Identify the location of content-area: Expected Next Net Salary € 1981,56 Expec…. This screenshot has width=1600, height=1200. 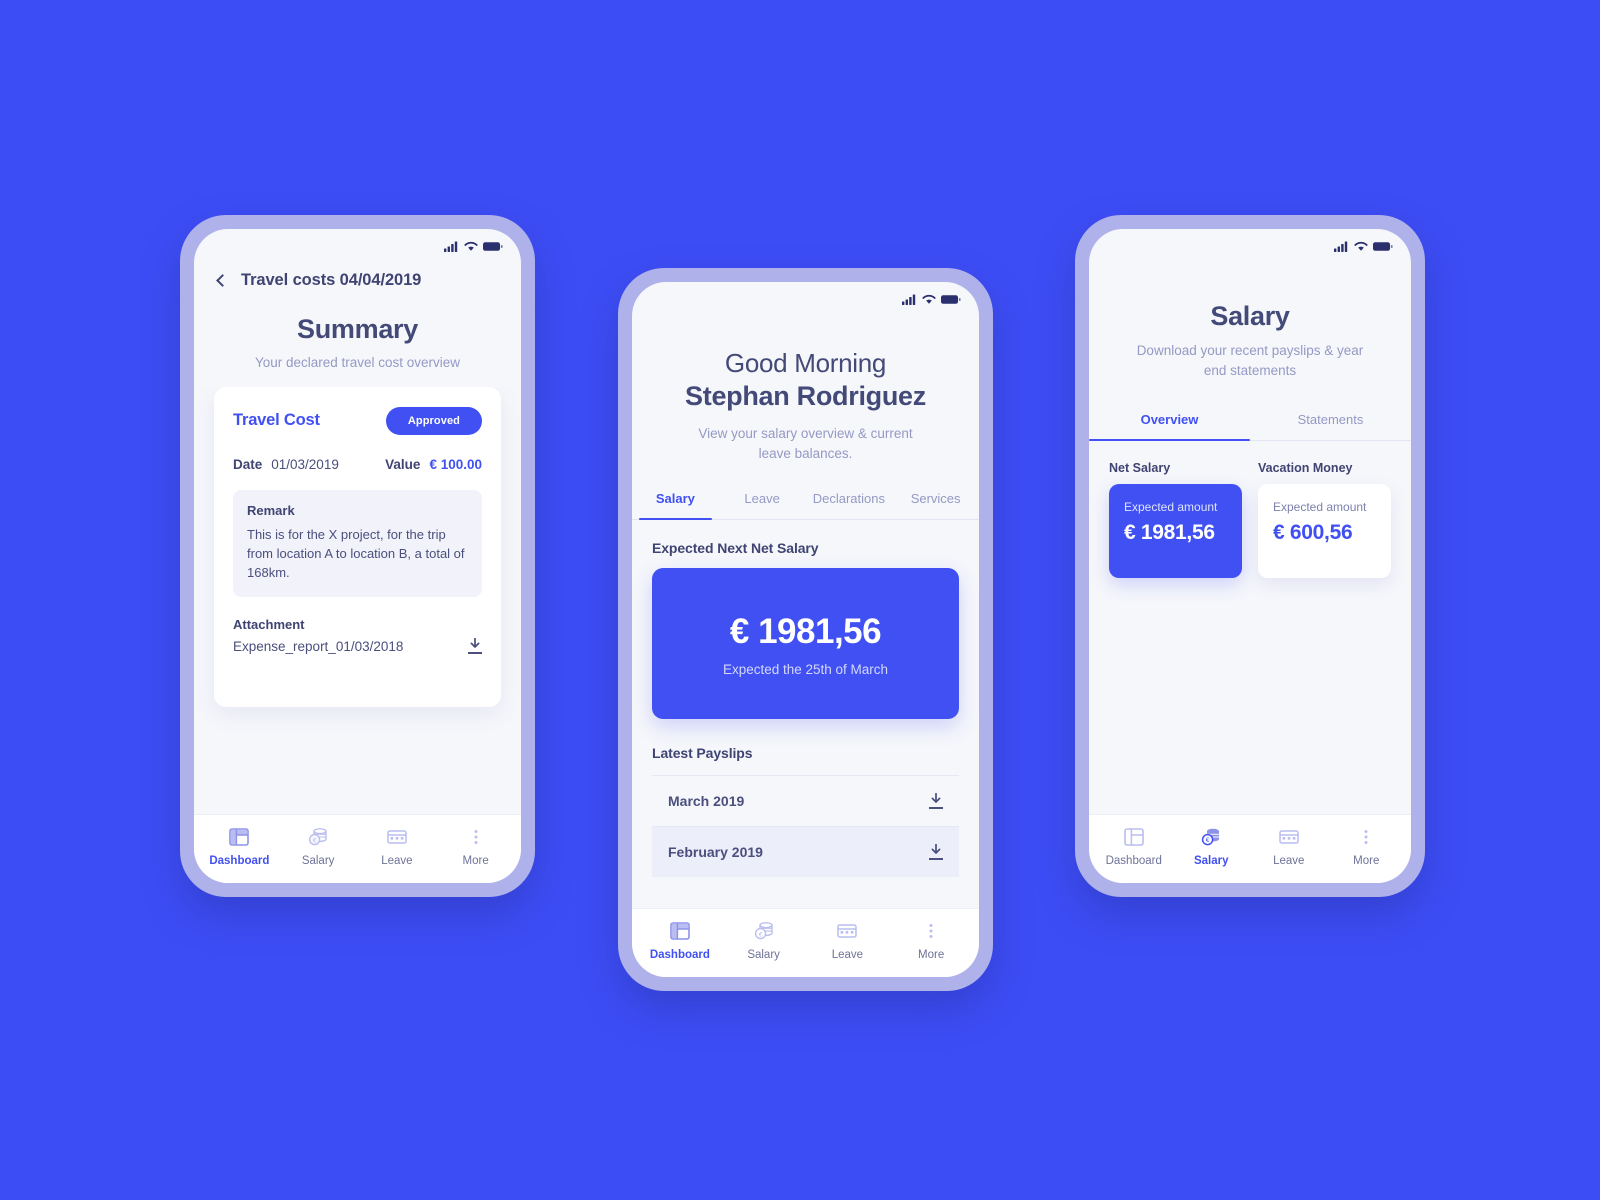
(805, 714).